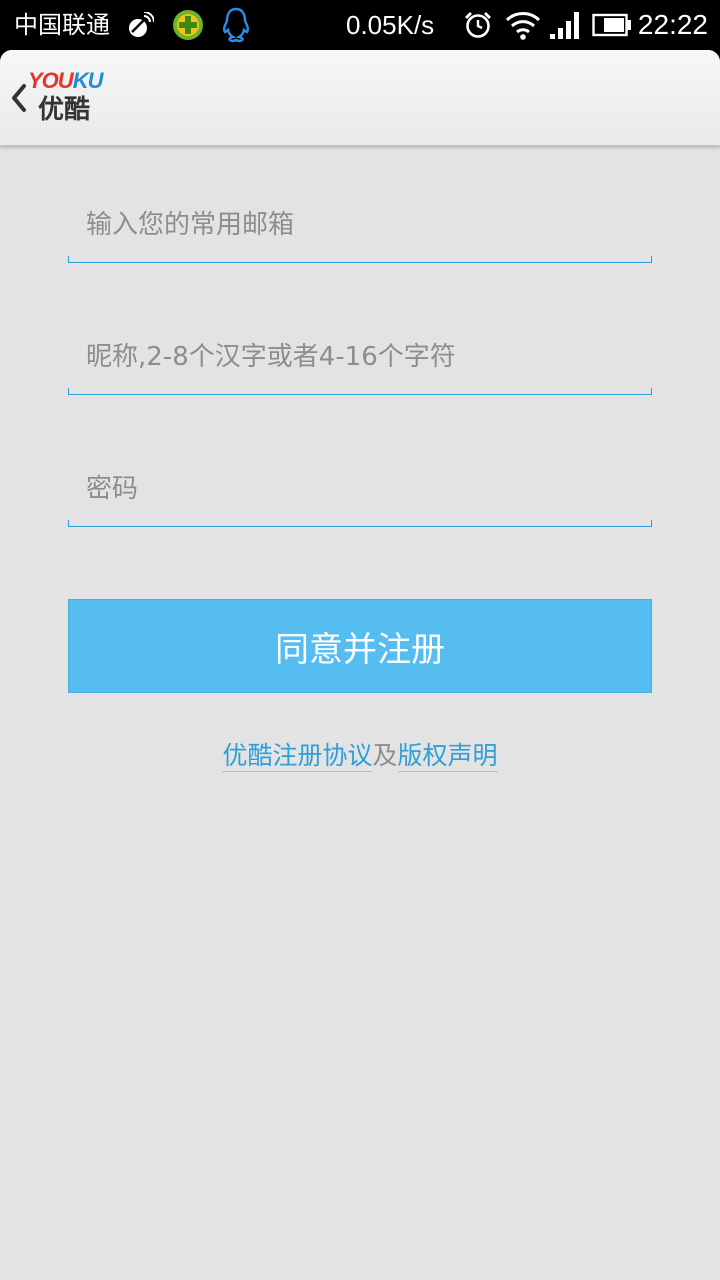 The image size is (720, 1280). I want to click on links-separator: 及, so click(385, 755).